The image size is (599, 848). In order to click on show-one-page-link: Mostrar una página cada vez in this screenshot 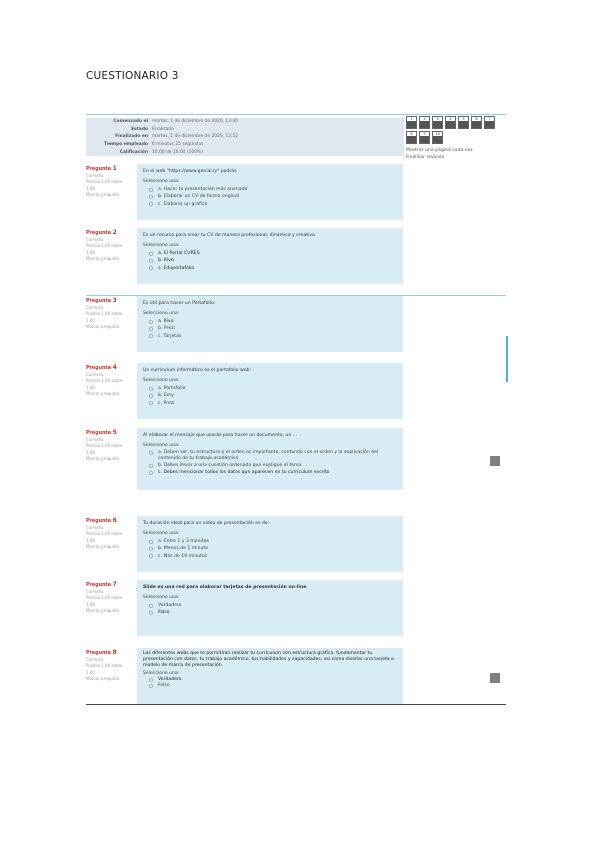, I will do `click(456, 150)`.